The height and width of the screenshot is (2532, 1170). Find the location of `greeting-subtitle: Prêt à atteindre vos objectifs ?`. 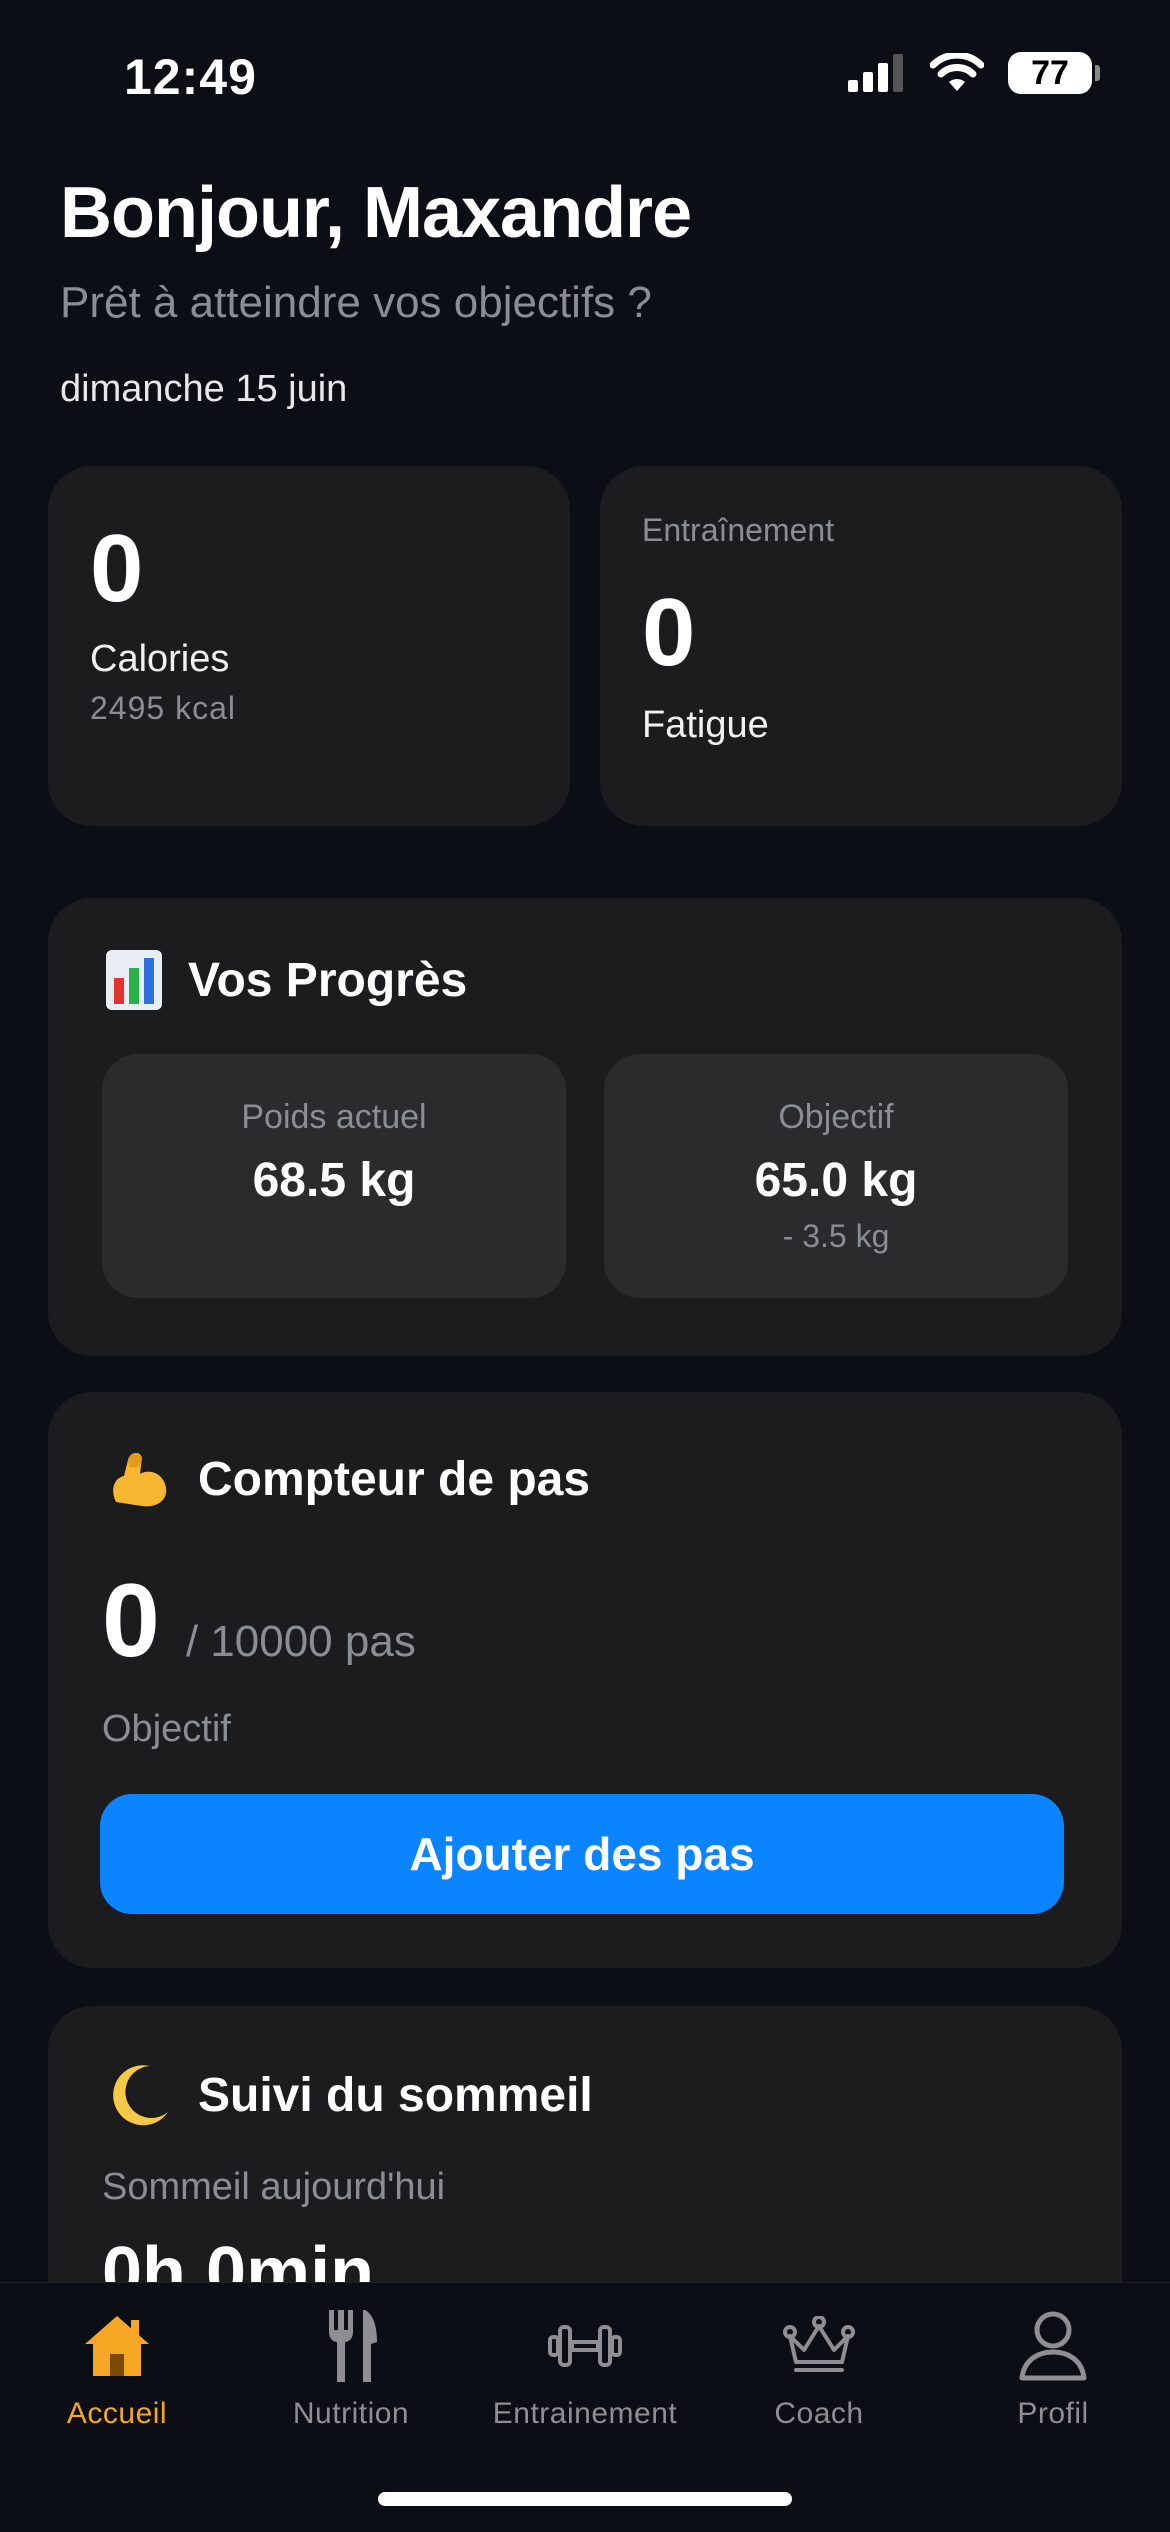

greeting-subtitle: Prêt à atteindre vos objectifs ? is located at coordinates (356, 302).